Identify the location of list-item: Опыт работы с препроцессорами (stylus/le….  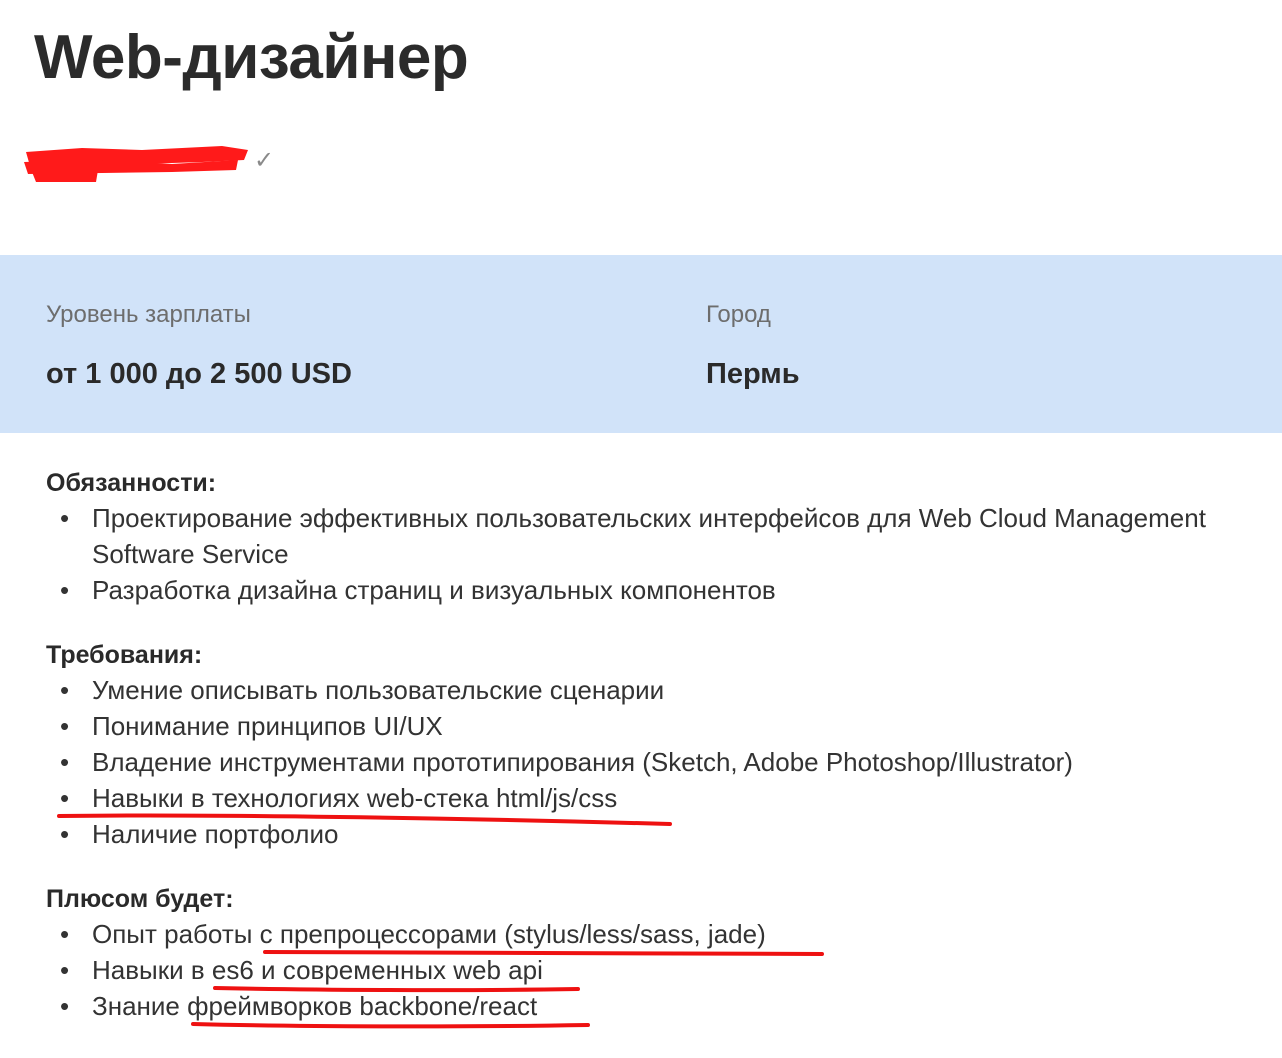
(646, 934).